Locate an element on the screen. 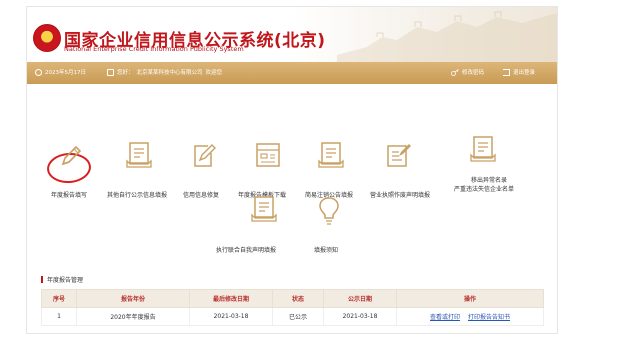 The width and height of the screenshot is (636, 339). row-status: 已公示 is located at coordinates (298, 316).